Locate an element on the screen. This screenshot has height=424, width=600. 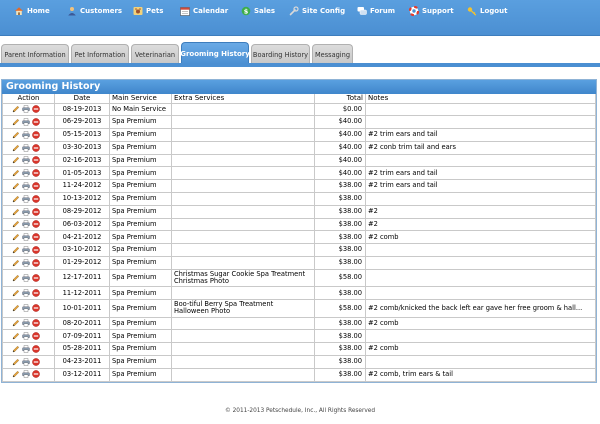
tab-parent-information: Parent Information is located at coordinates (35, 54).